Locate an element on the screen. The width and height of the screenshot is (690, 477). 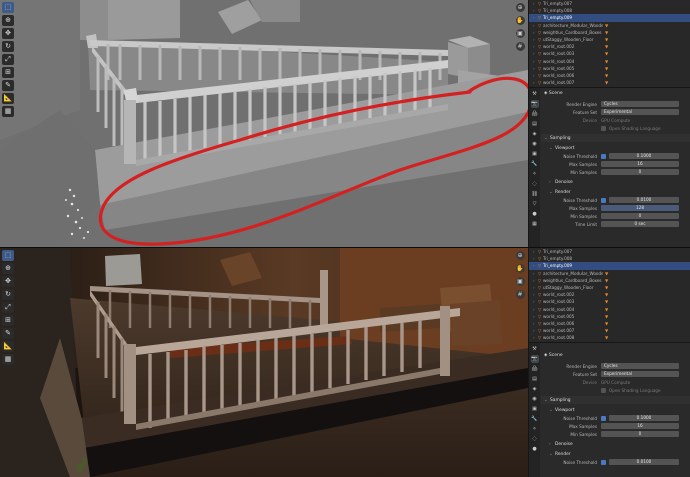
constraints-tab-icon: ⛓ is located at coordinates (535, 194).